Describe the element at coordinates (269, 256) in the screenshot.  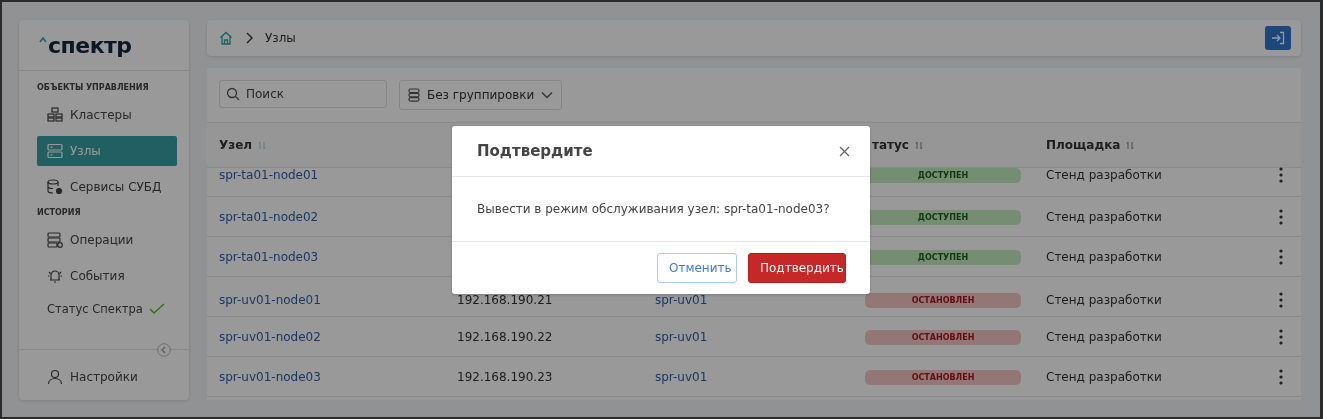
I see `node-link: spr-ta01-node03` at that location.